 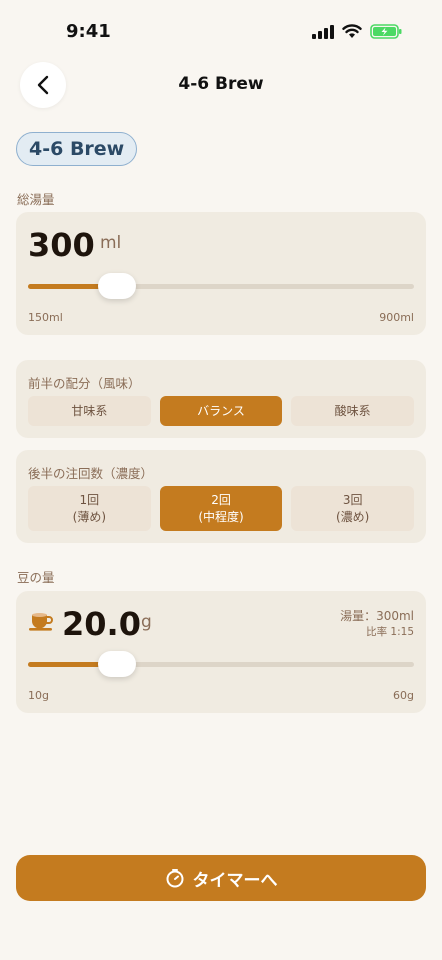 What do you see at coordinates (235, 880) in the screenshot?
I see `timer-button-label: タイマーへ` at bounding box center [235, 880].